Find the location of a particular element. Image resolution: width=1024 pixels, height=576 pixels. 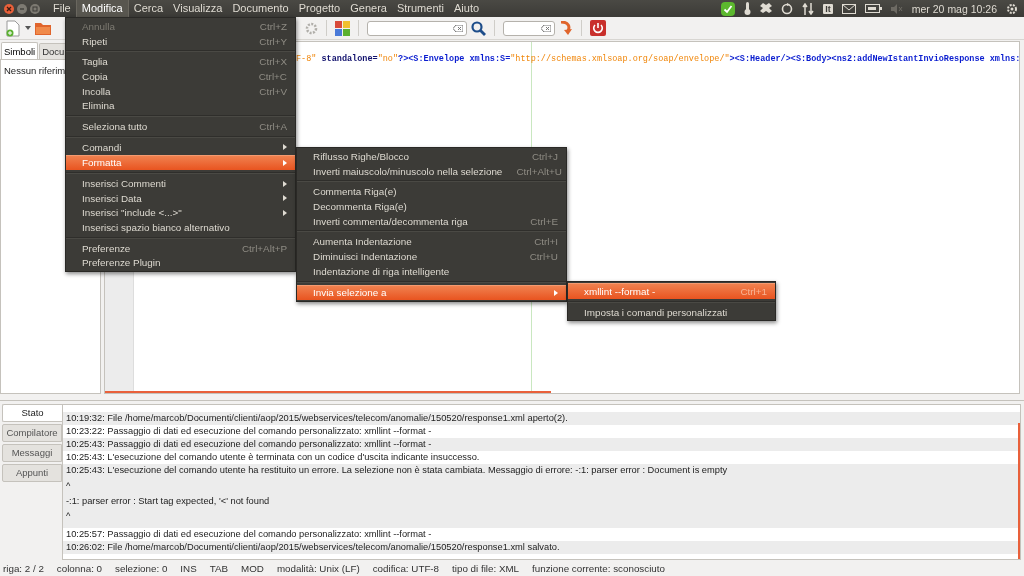

status-field: tipo di file: XML is located at coordinates (486, 568).